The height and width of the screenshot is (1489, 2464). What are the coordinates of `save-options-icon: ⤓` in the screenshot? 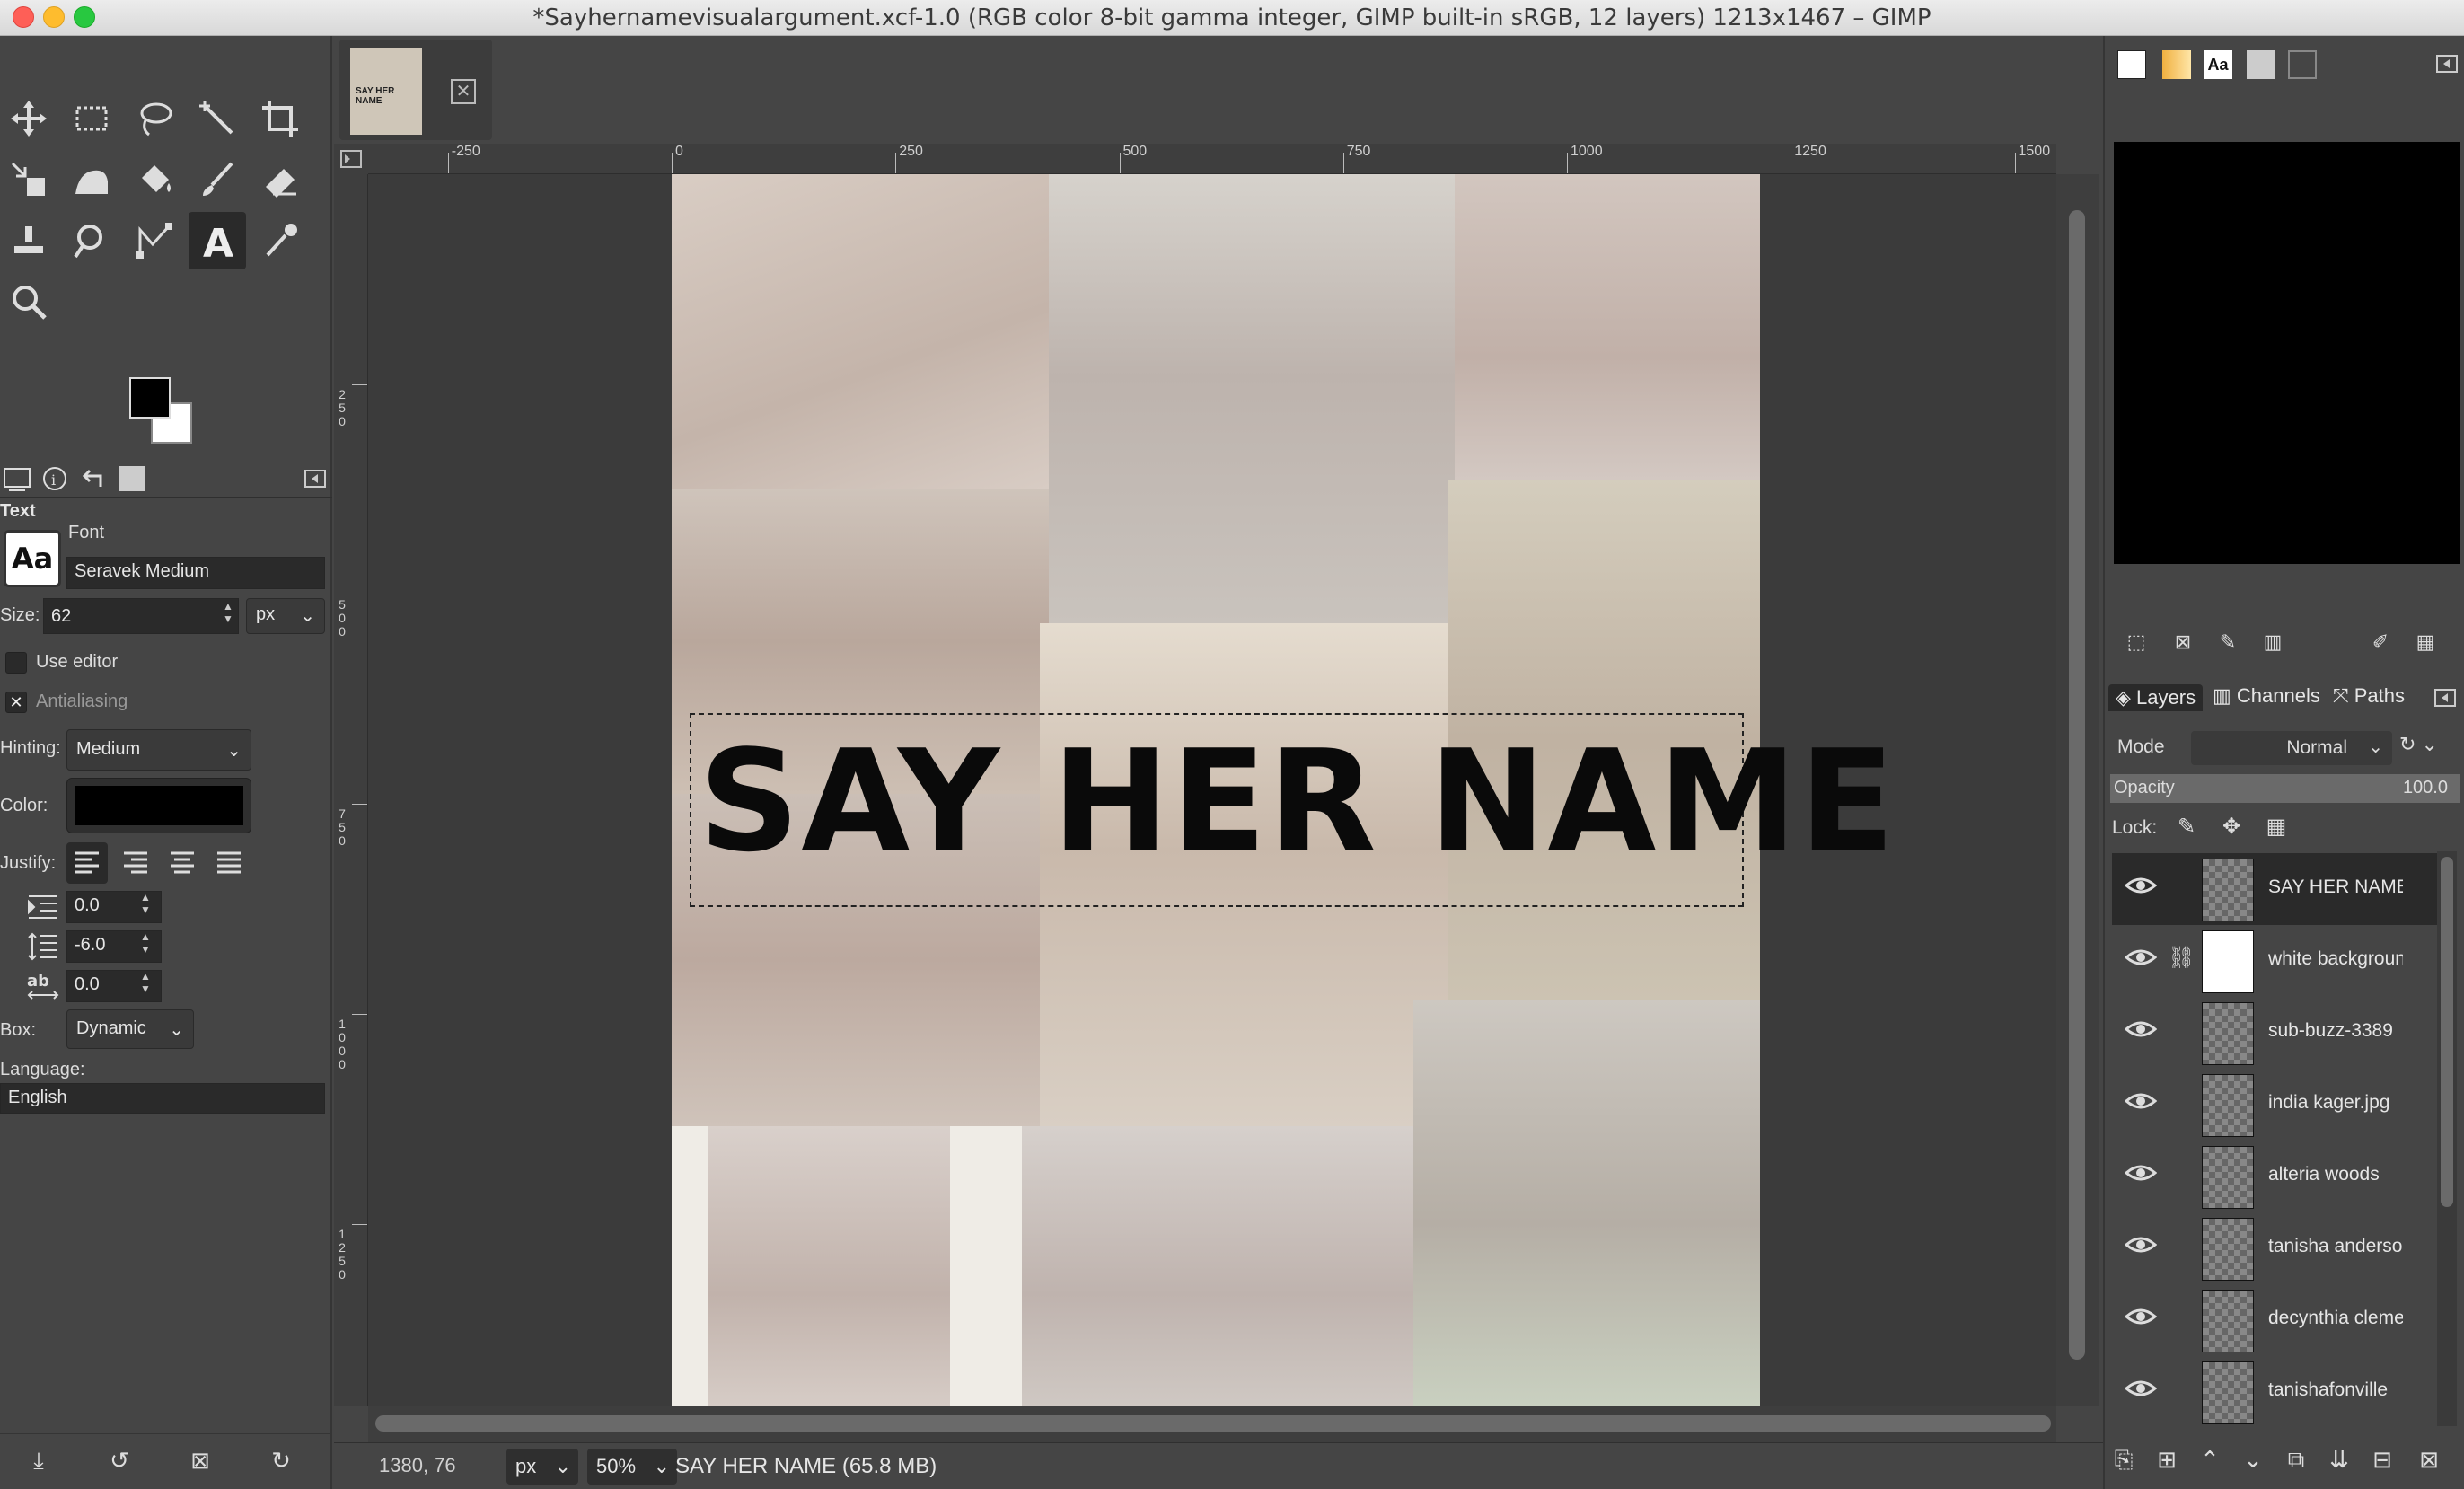 It's located at (38, 1460).